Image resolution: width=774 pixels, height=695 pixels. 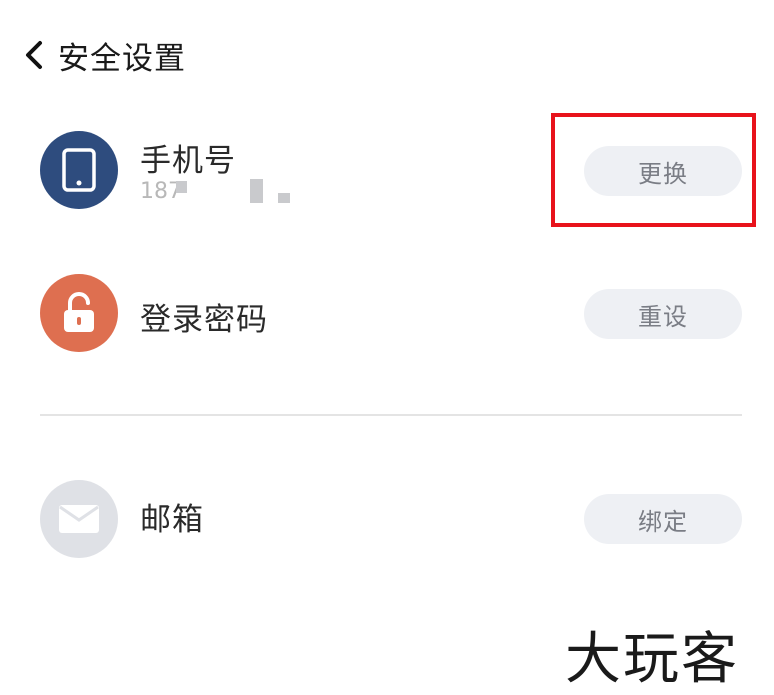 I want to click on phone-icon, so click(x=79, y=170).